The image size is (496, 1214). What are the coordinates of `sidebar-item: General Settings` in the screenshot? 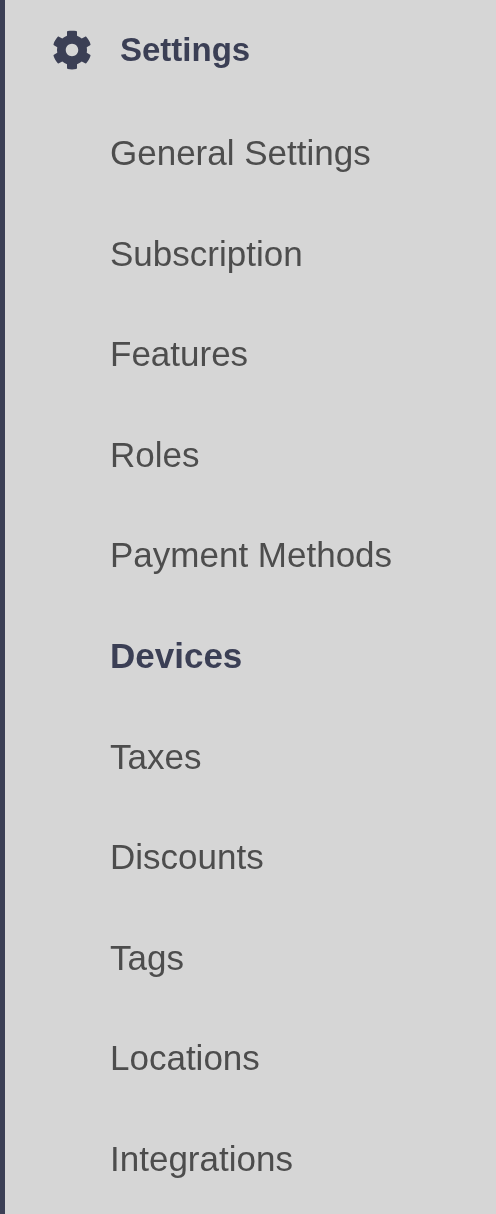 It's located at (240, 153).